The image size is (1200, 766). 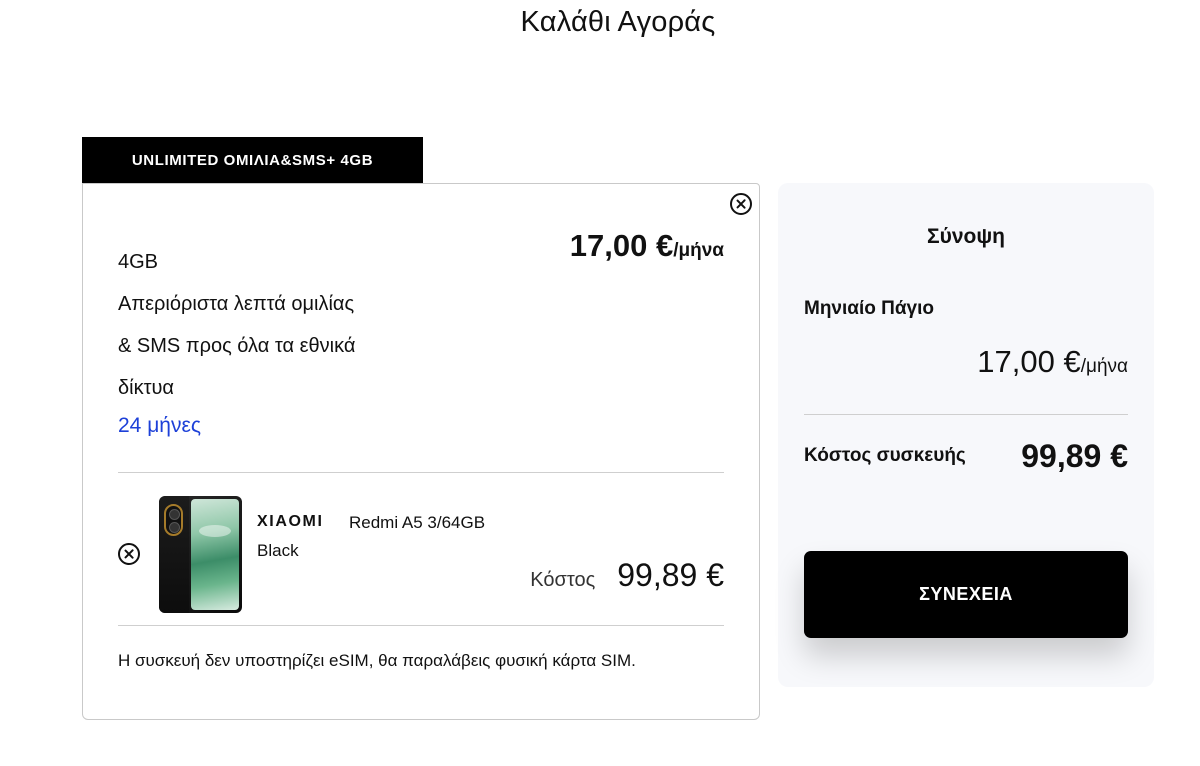 I want to click on summary-device-cost-label: Κόστος συσκευής, so click(x=885, y=455).